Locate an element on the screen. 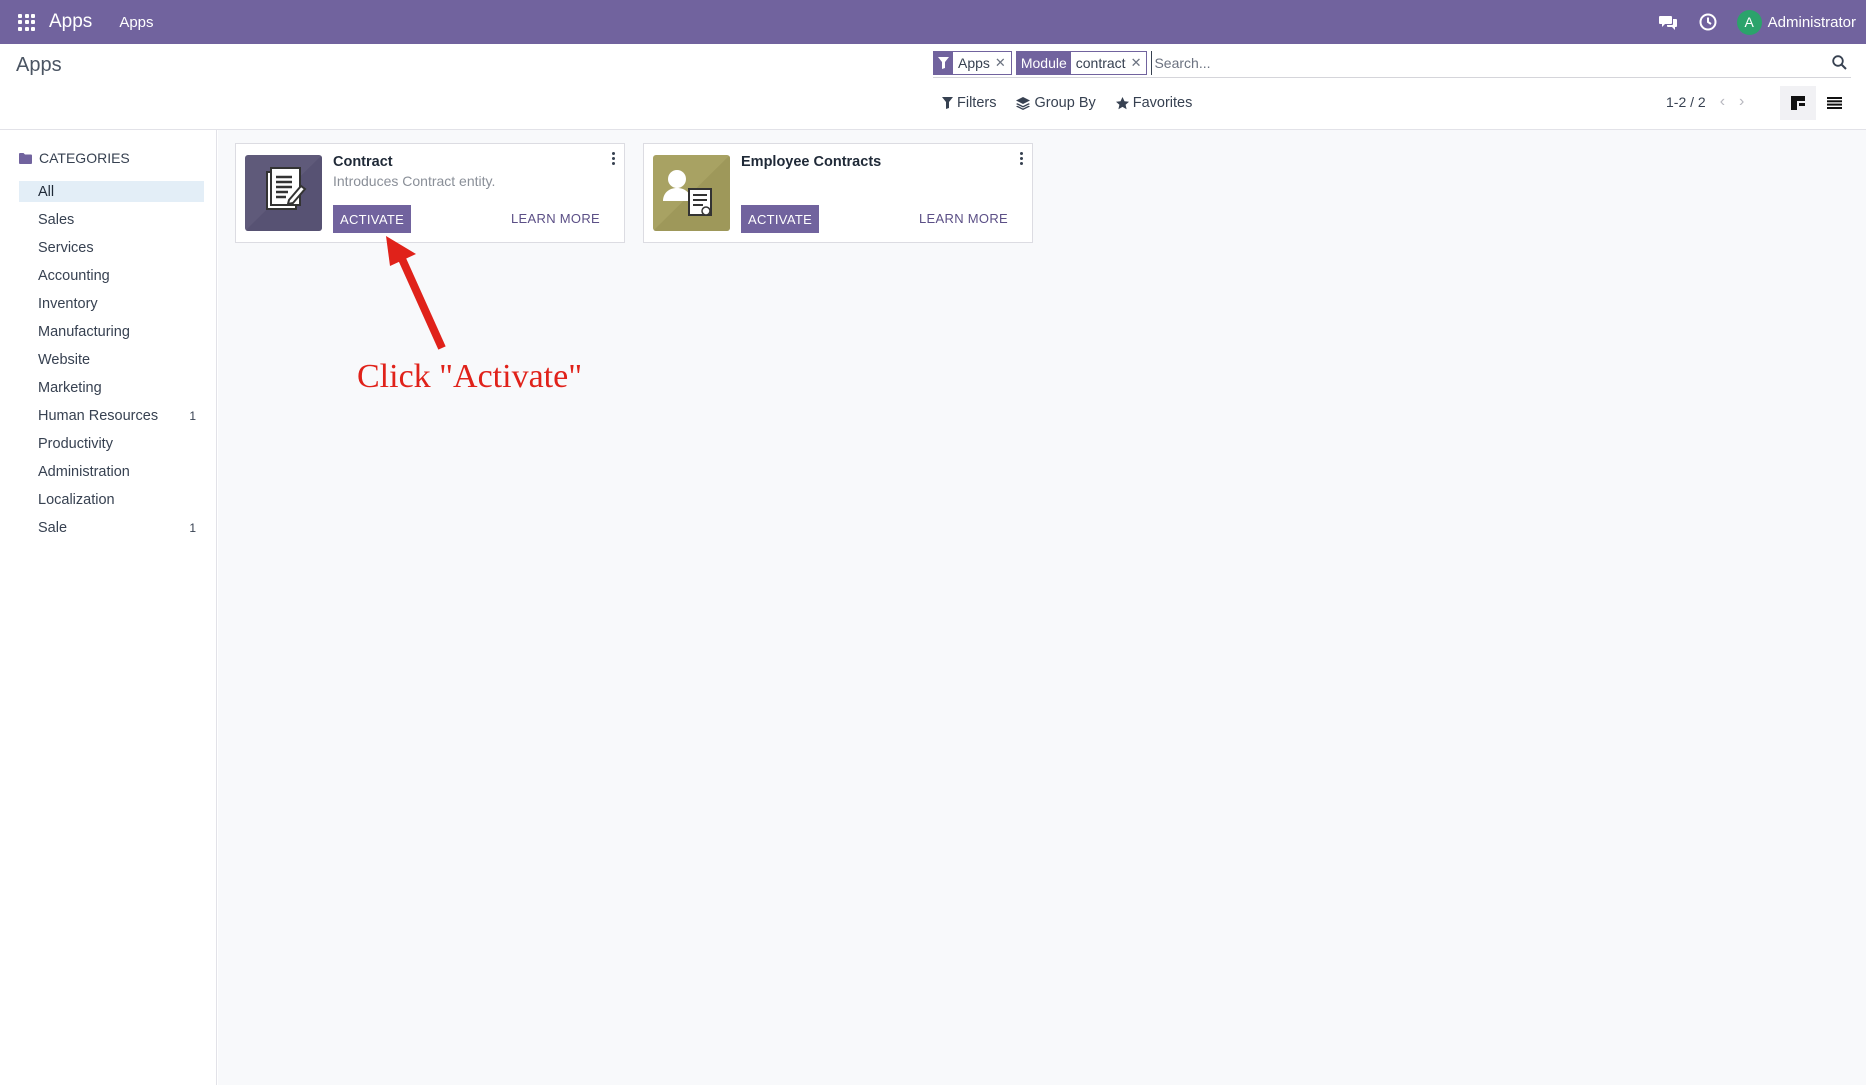 The image size is (1866, 1085). annotation-arrow-icon is located at coordinates (416, 293).